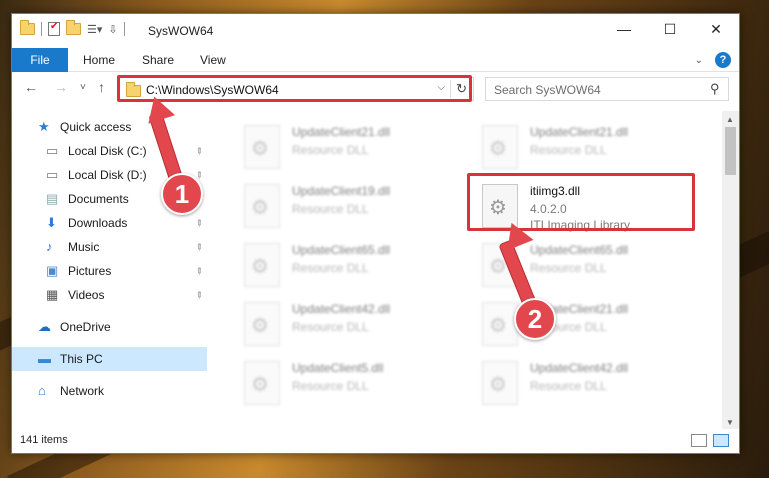  Describe the element at coordinates (338, 368) in the screenshot. I see `file-name: UpdateClient5.dll` at that location.